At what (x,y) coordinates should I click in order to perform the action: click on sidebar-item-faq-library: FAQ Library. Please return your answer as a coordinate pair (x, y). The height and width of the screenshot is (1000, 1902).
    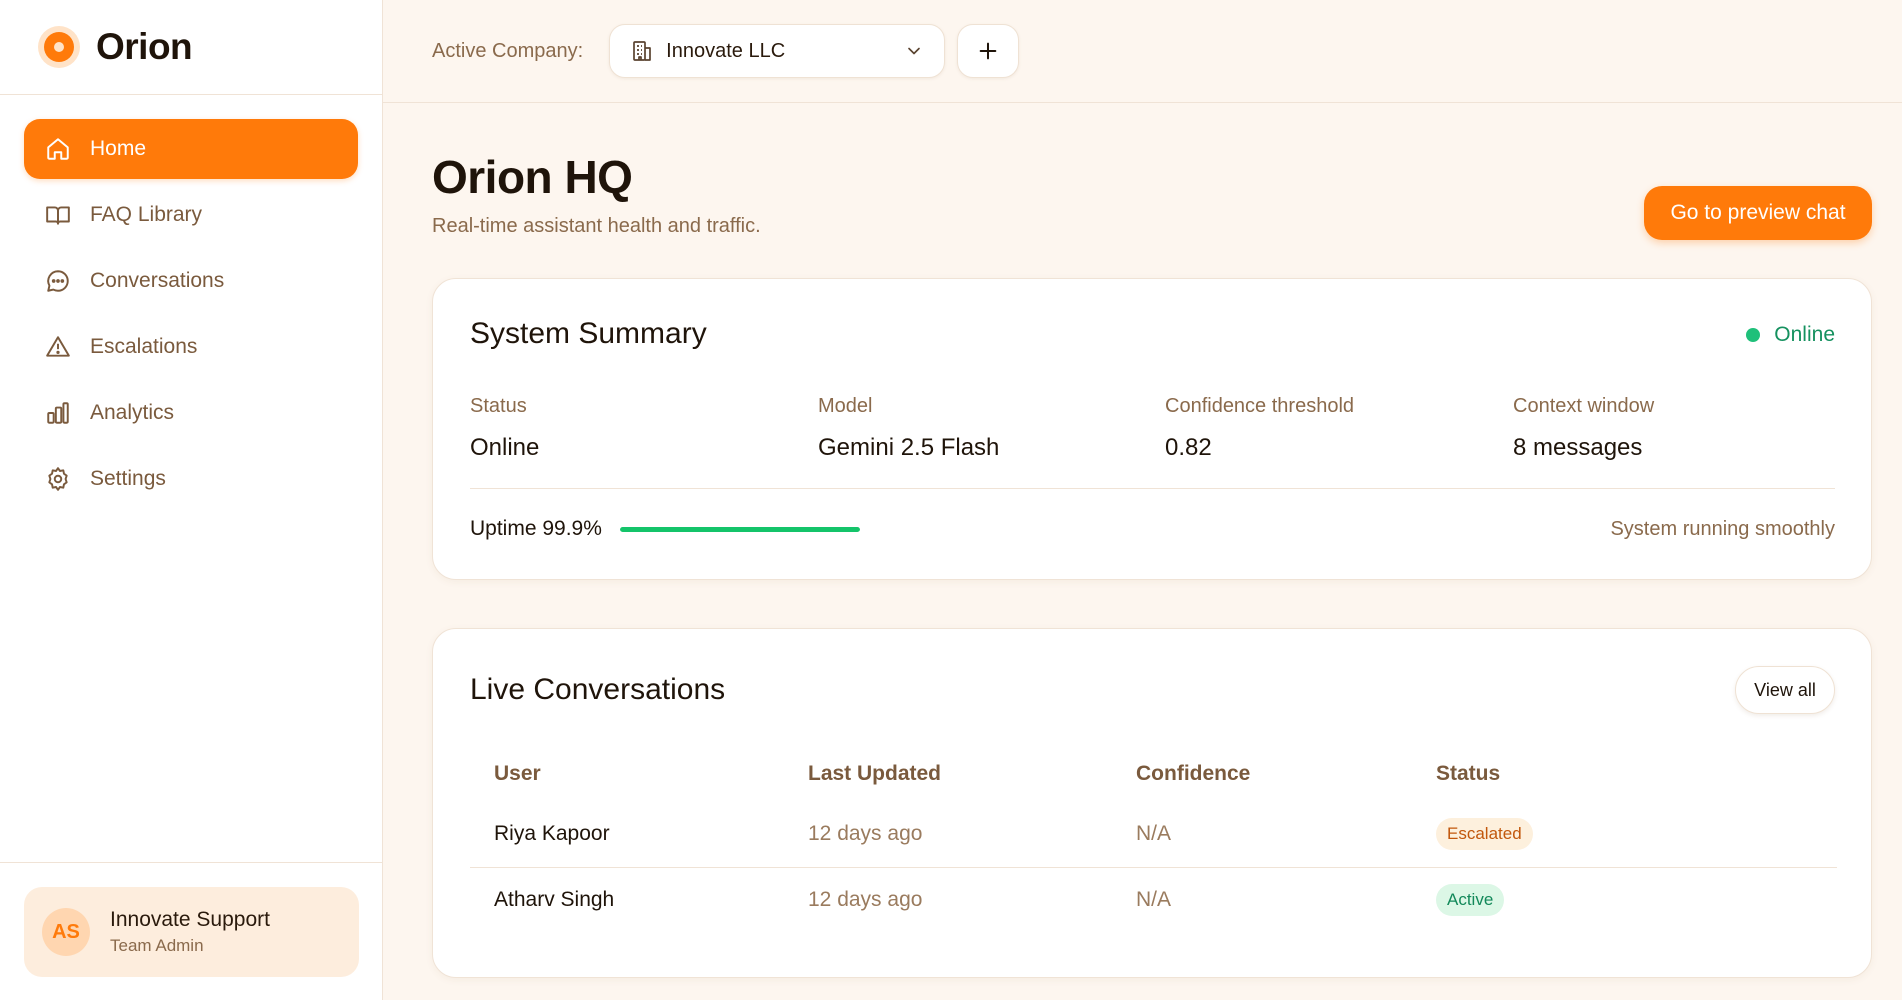
    Looking at the image, I should click on (191, 215).